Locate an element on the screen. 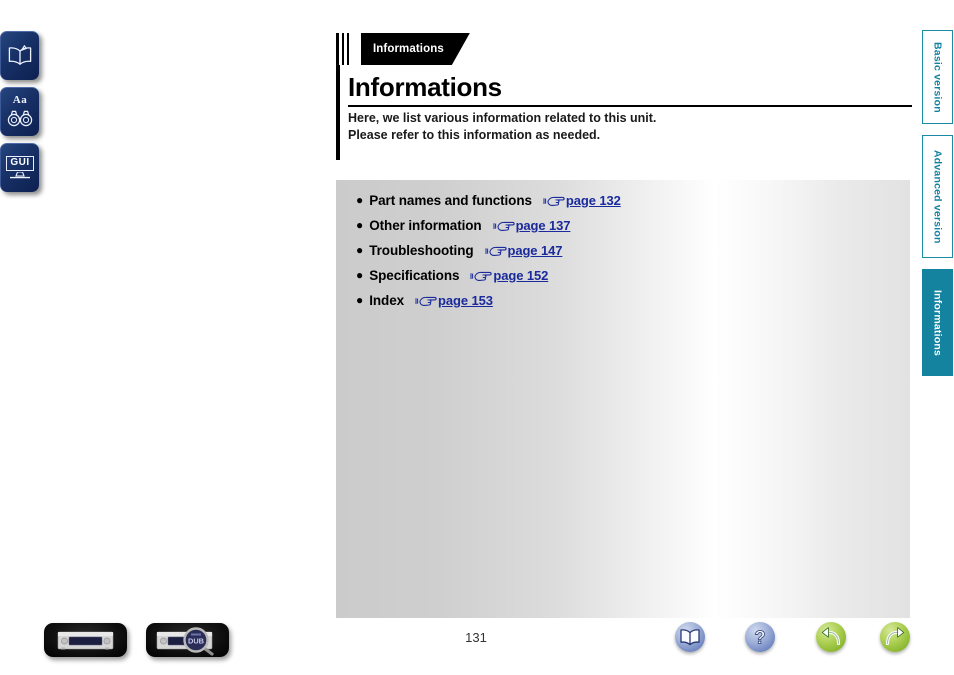  left-icon-rail: Aa GUI is located at coordinates (22, 115).